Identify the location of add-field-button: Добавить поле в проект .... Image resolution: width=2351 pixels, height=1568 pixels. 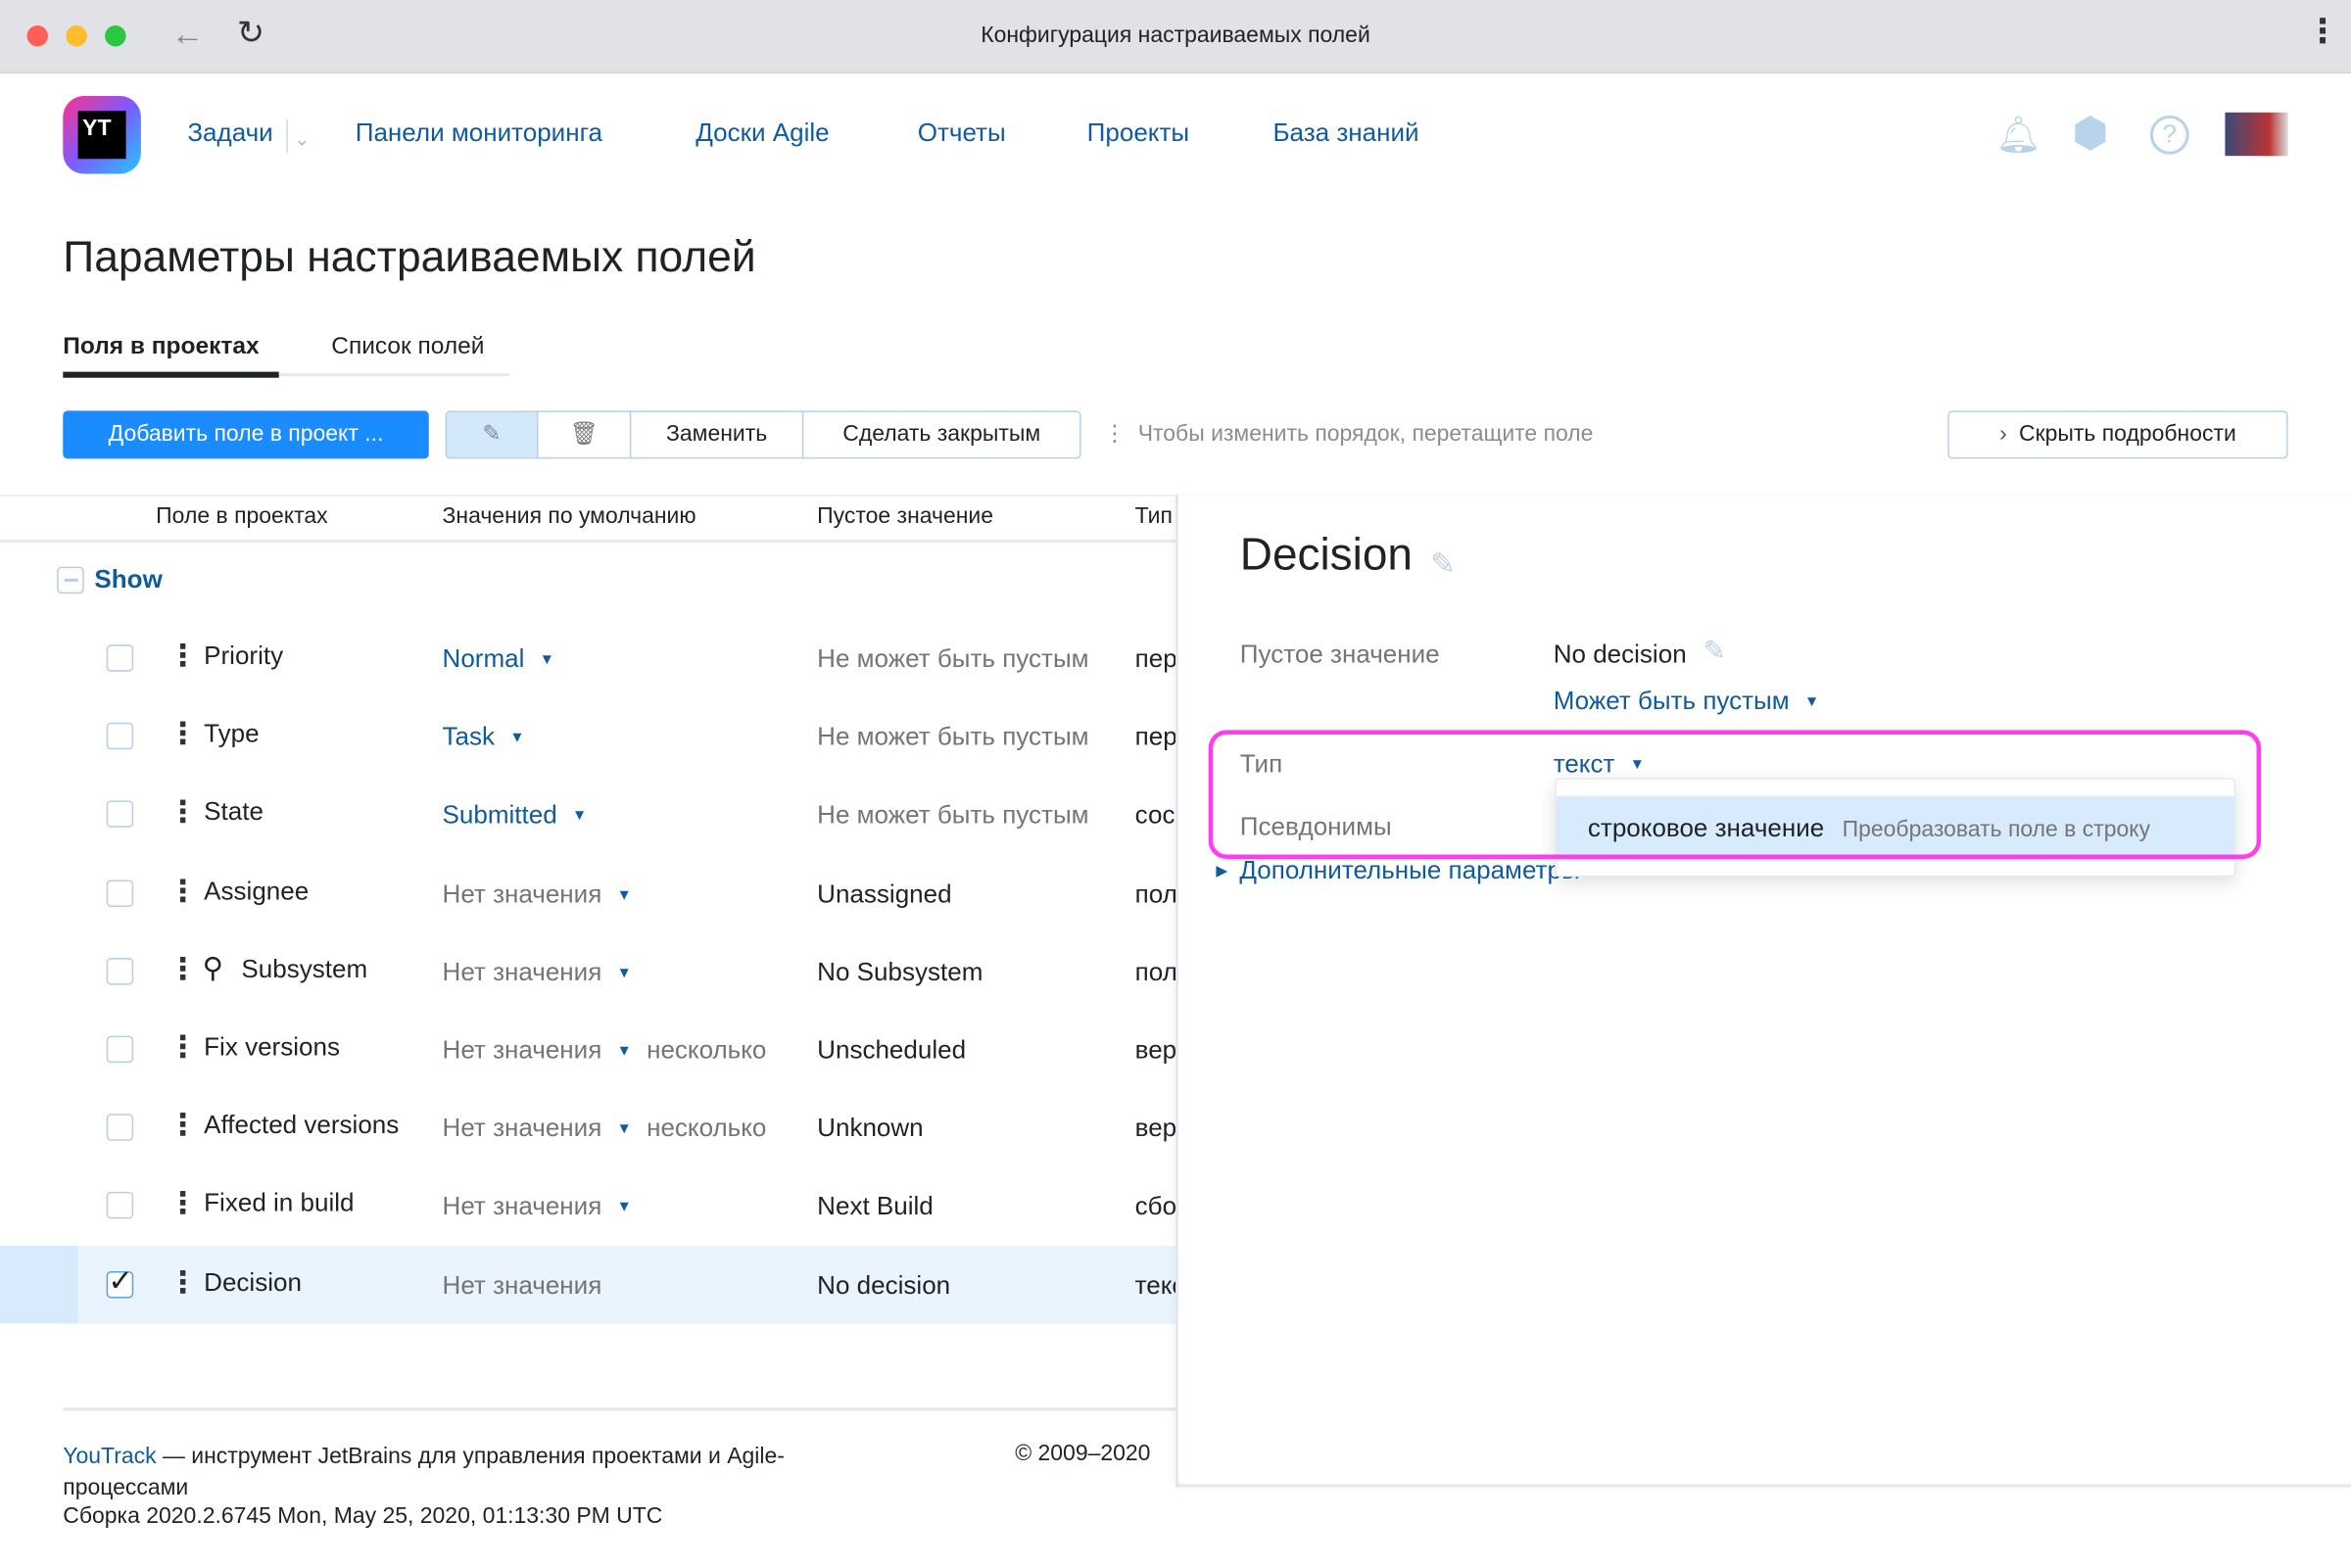
(246, 434).